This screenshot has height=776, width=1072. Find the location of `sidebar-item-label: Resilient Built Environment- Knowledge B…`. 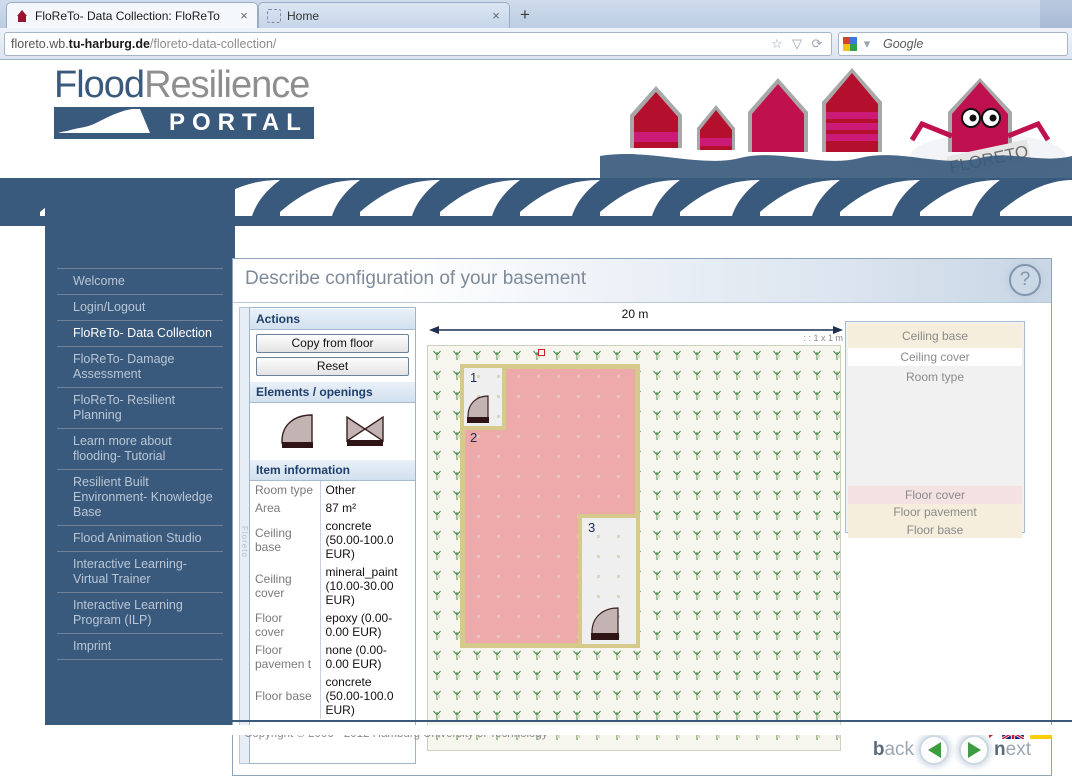

sidebar-item-label: Resilient Built Environment- Knowledge B… is located at coordinates (143, 497).